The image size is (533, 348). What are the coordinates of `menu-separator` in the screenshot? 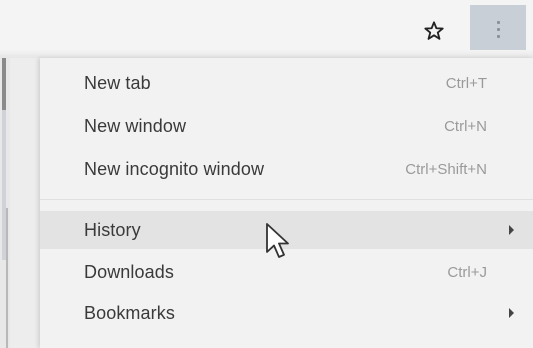 It's located at (286, 199).